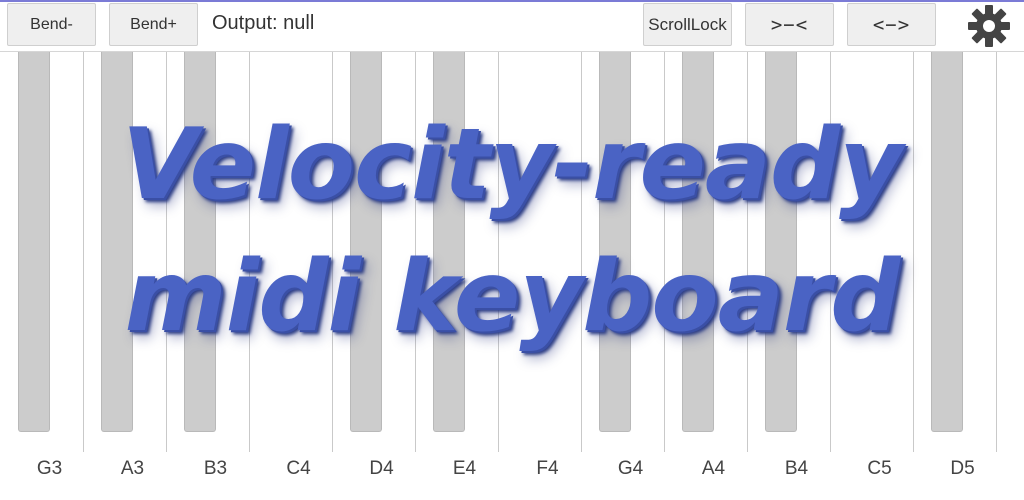 Image resolution: width=1024 pixels, height=500 pixels. I want to click on black-key-before-a4, so click(698, 242).